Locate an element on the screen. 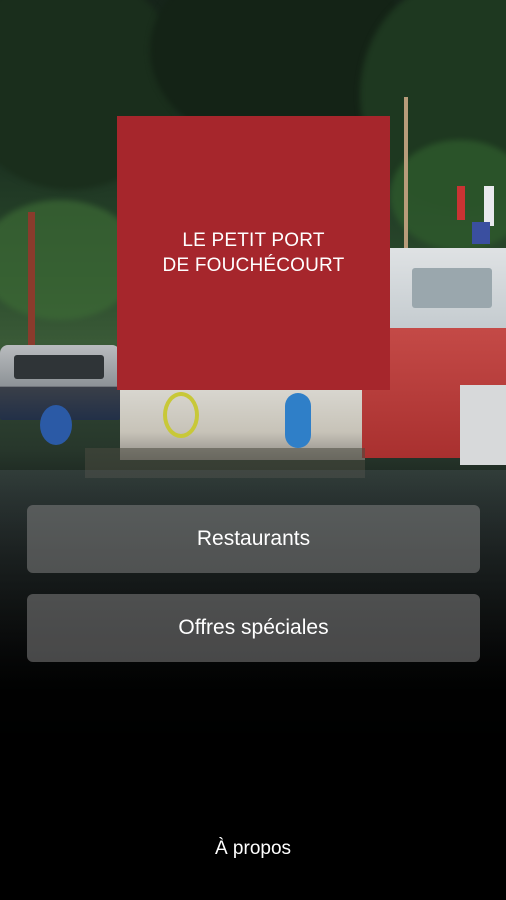 The image size is (506, 900). special-offers-button: Offres spéciales is located at coordinates (253, 628).